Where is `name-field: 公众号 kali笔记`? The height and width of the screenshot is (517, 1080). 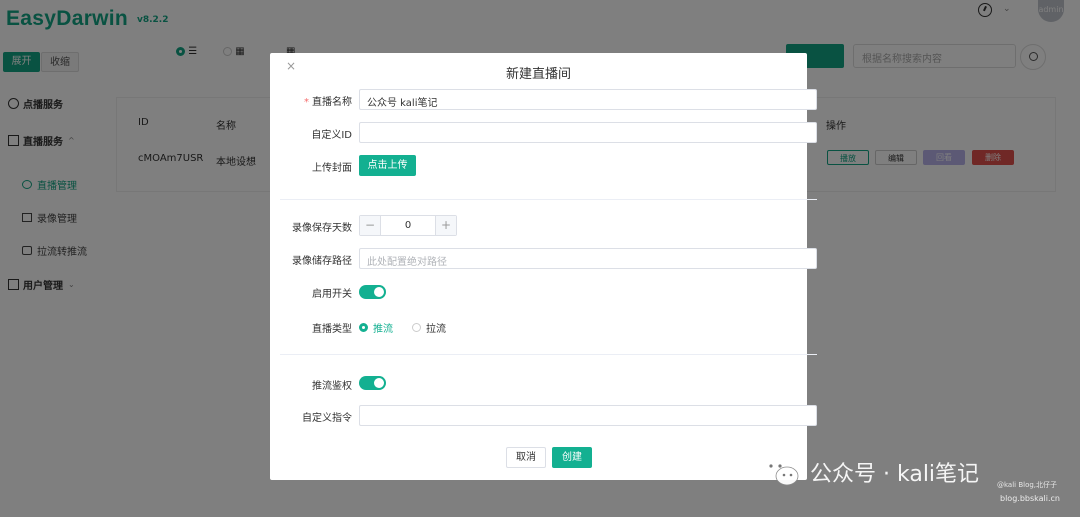 name-field: 公众号 kali笔记 is located at coordinates (588, 99).